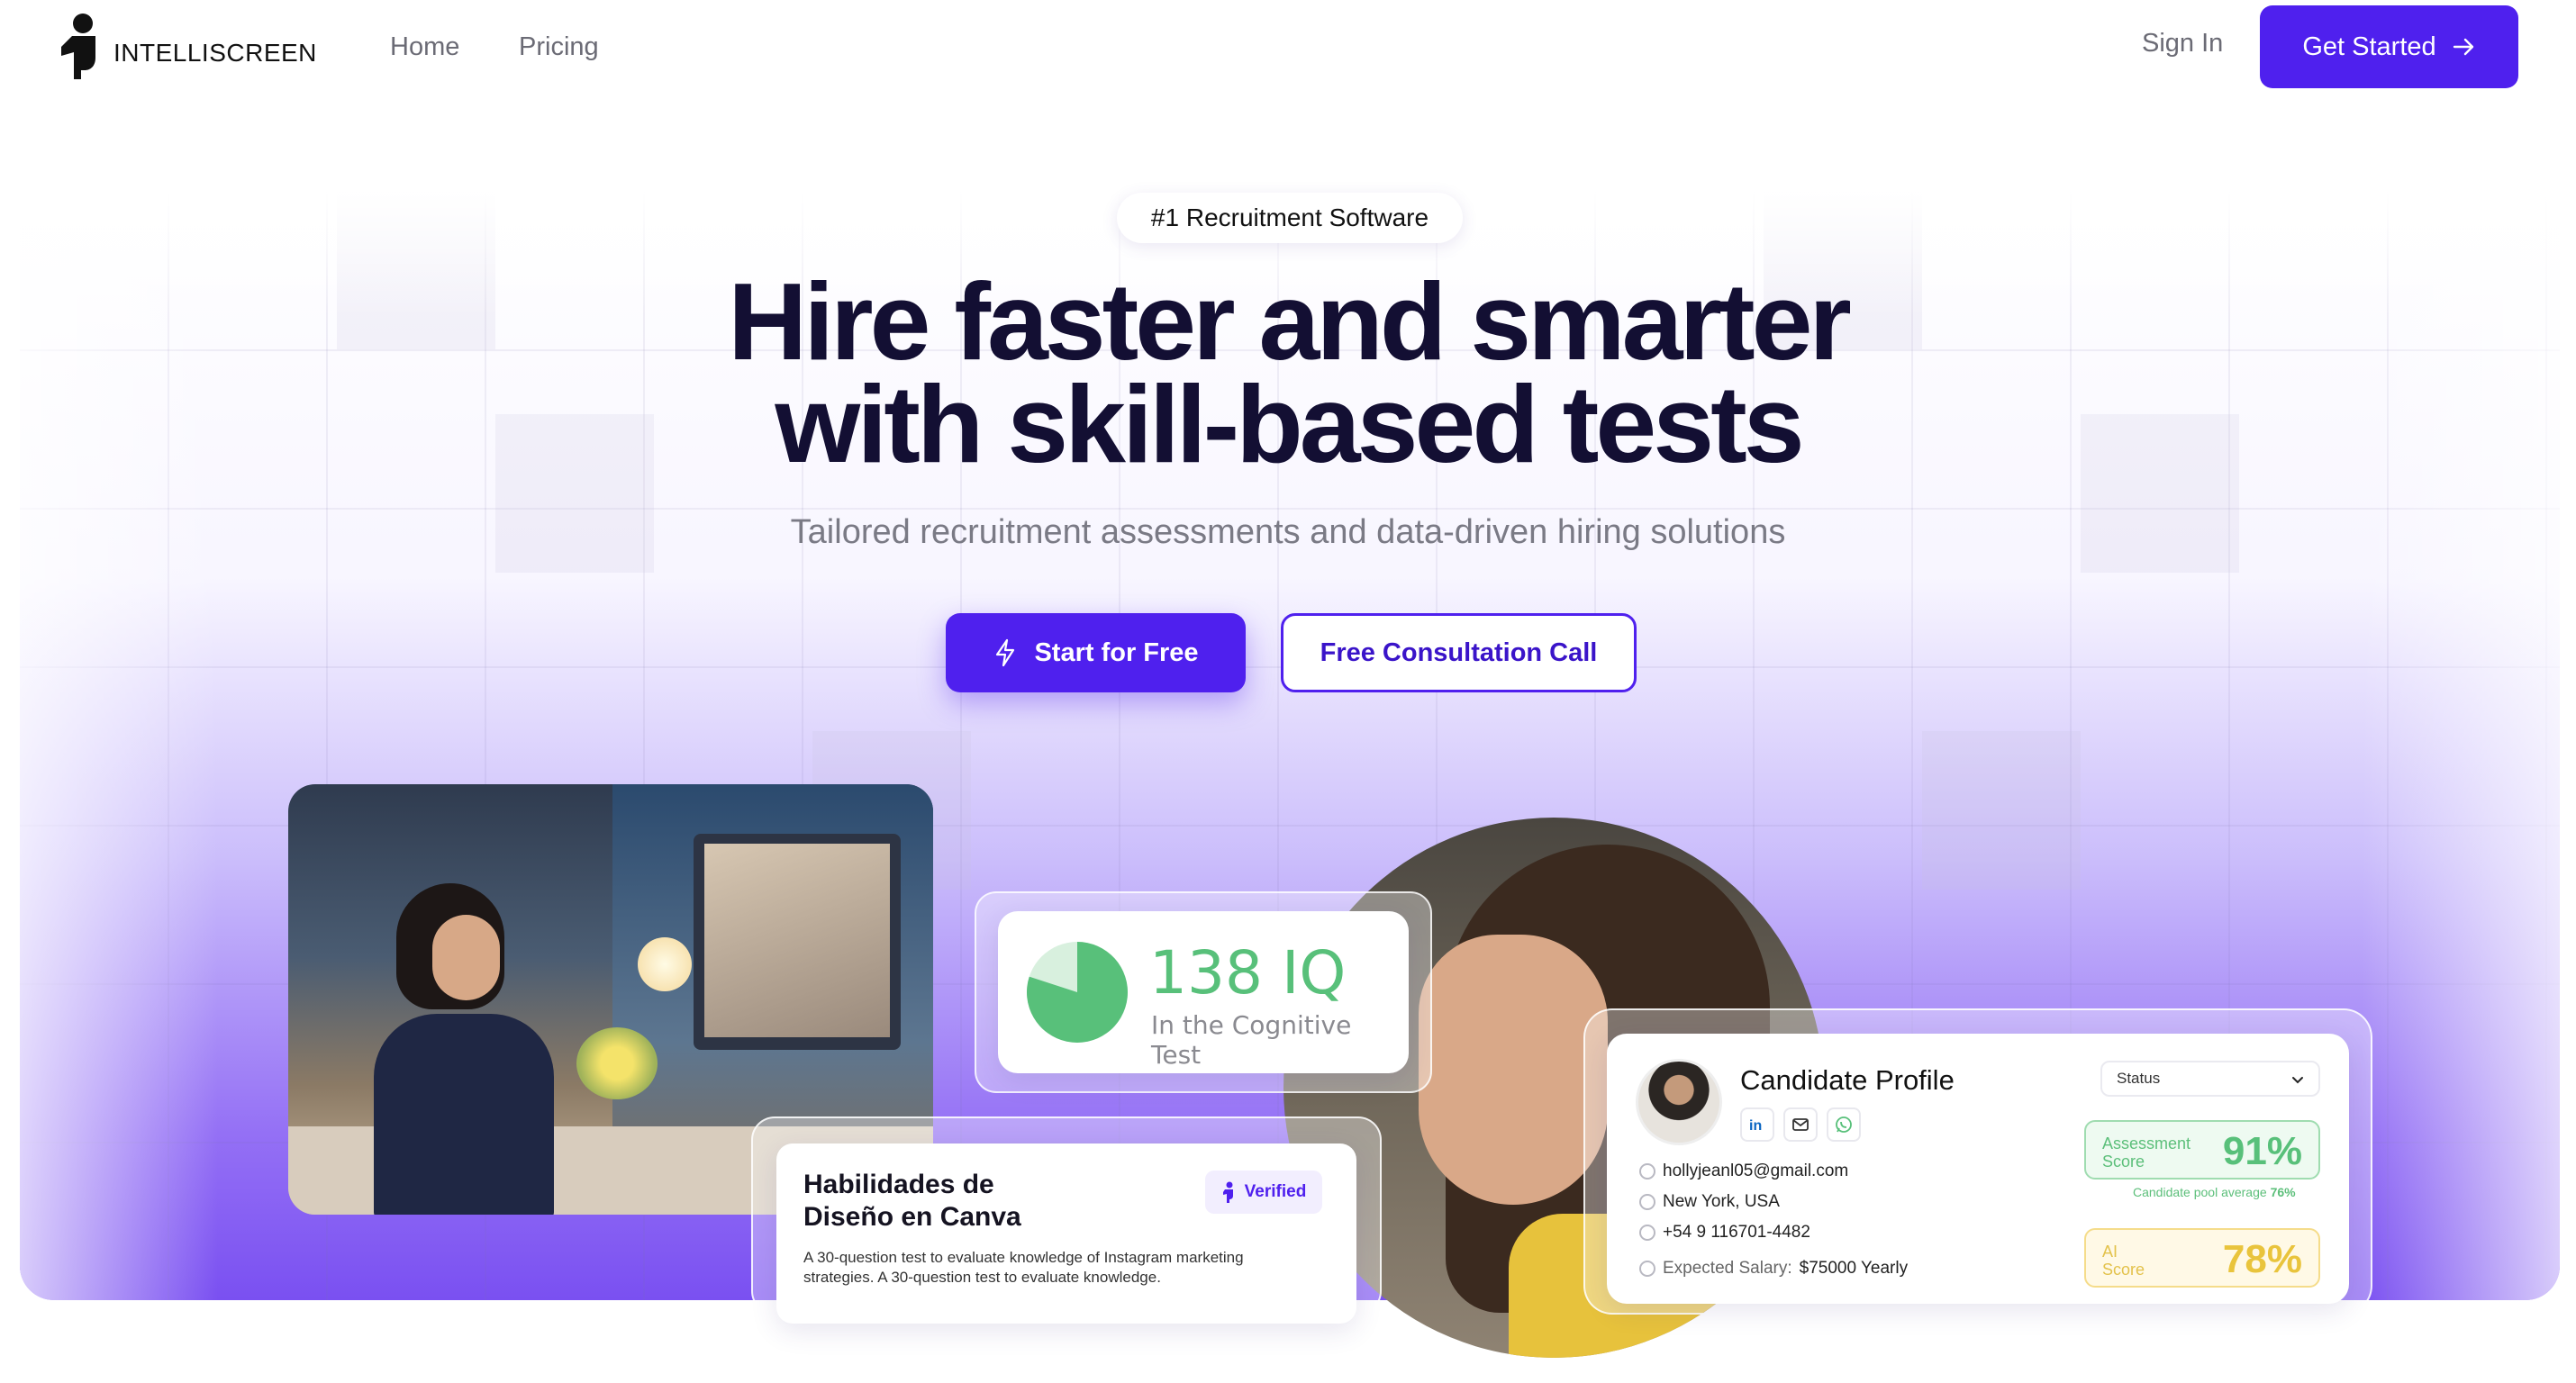 This screenshot has width=2576, height=1383. What do you see at coordinates (1006, 652) in the screenshot?
I see `lightning-icon` at bounding box center [1006, 652].